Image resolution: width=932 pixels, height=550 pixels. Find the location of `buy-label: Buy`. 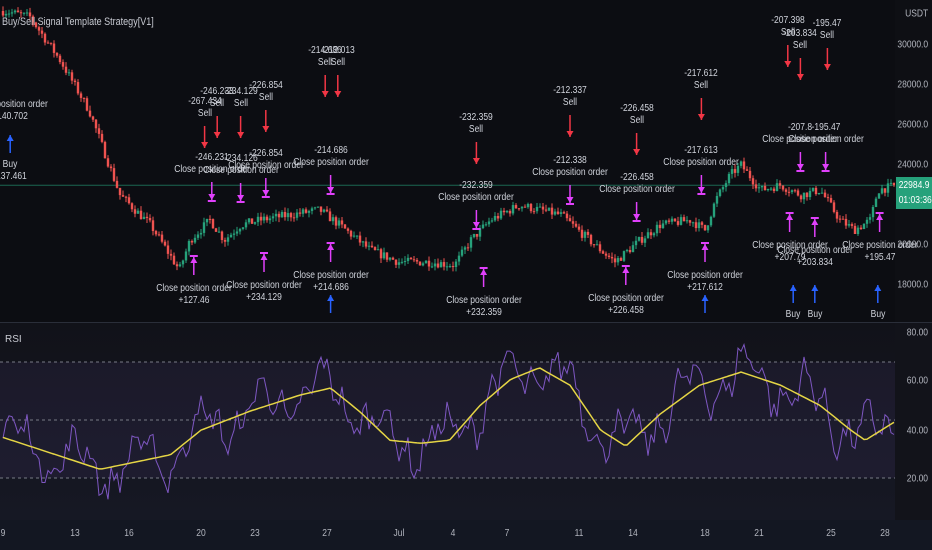

buy-label: Buy is located at coordinates (877, 315).